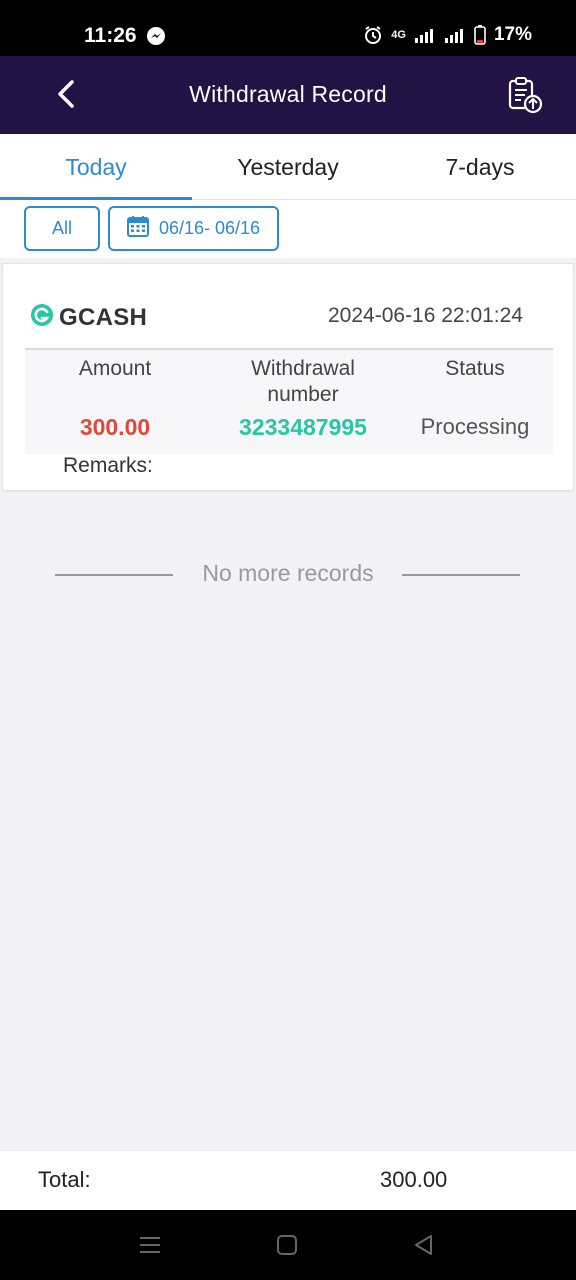 This screenshot has width=576, height=1280. Describe the element at coordinates (108, 465) in the screenshot. I see `remarks-label: Remarks:` at that location.